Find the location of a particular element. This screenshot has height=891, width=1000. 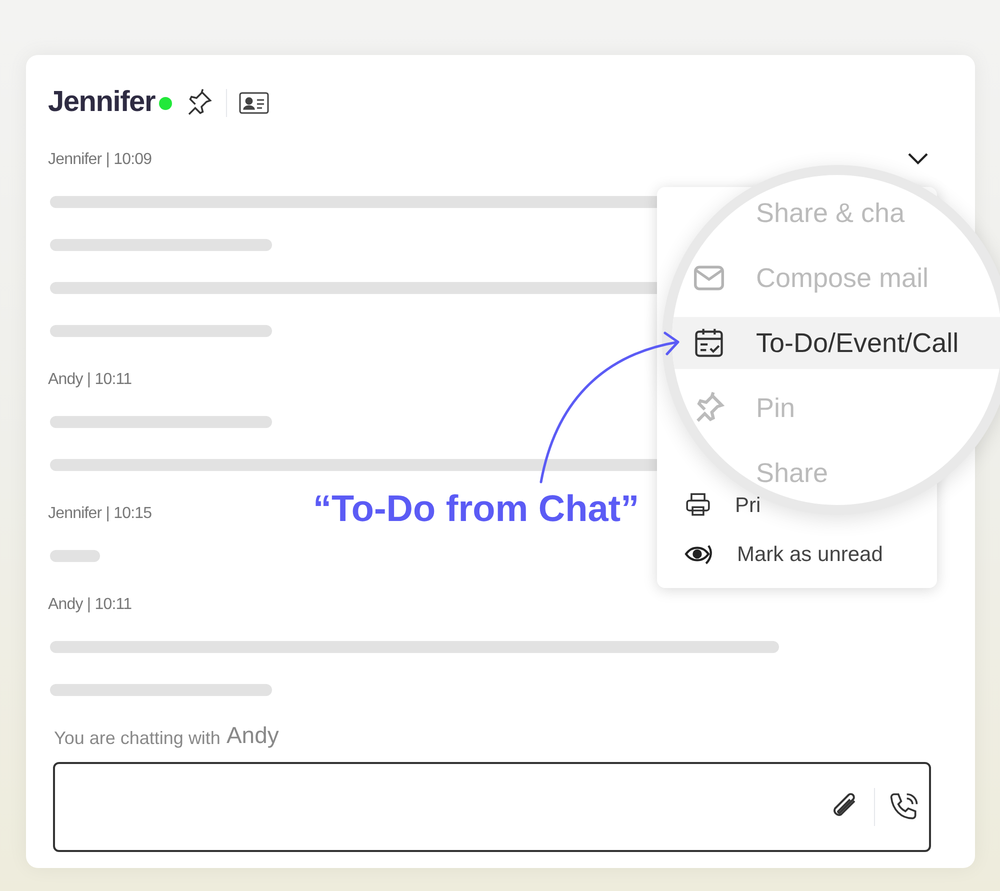

magnified-menu-item: Share & cha is located at coordinates (788, 213).